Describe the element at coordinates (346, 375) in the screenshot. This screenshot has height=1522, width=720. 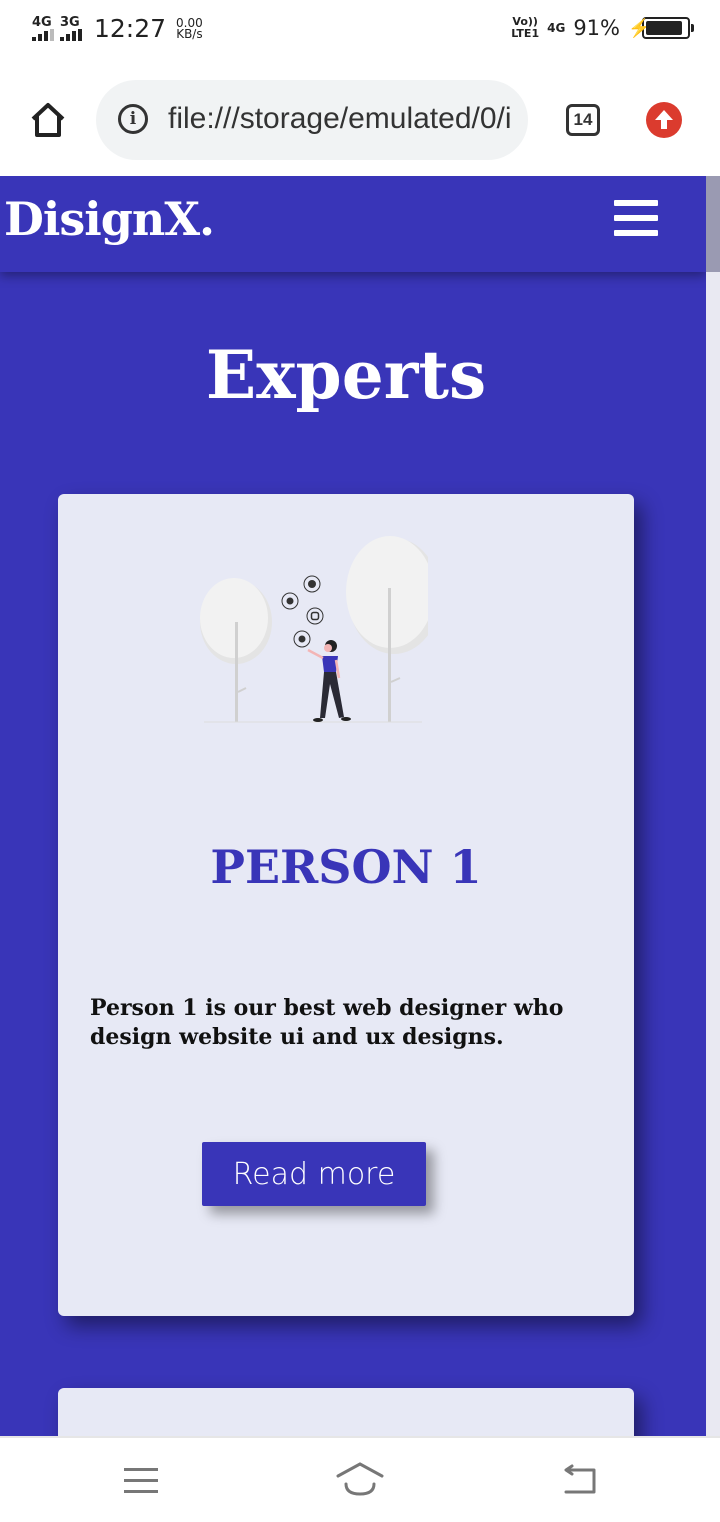
I see `section-title: Experts` at that location.